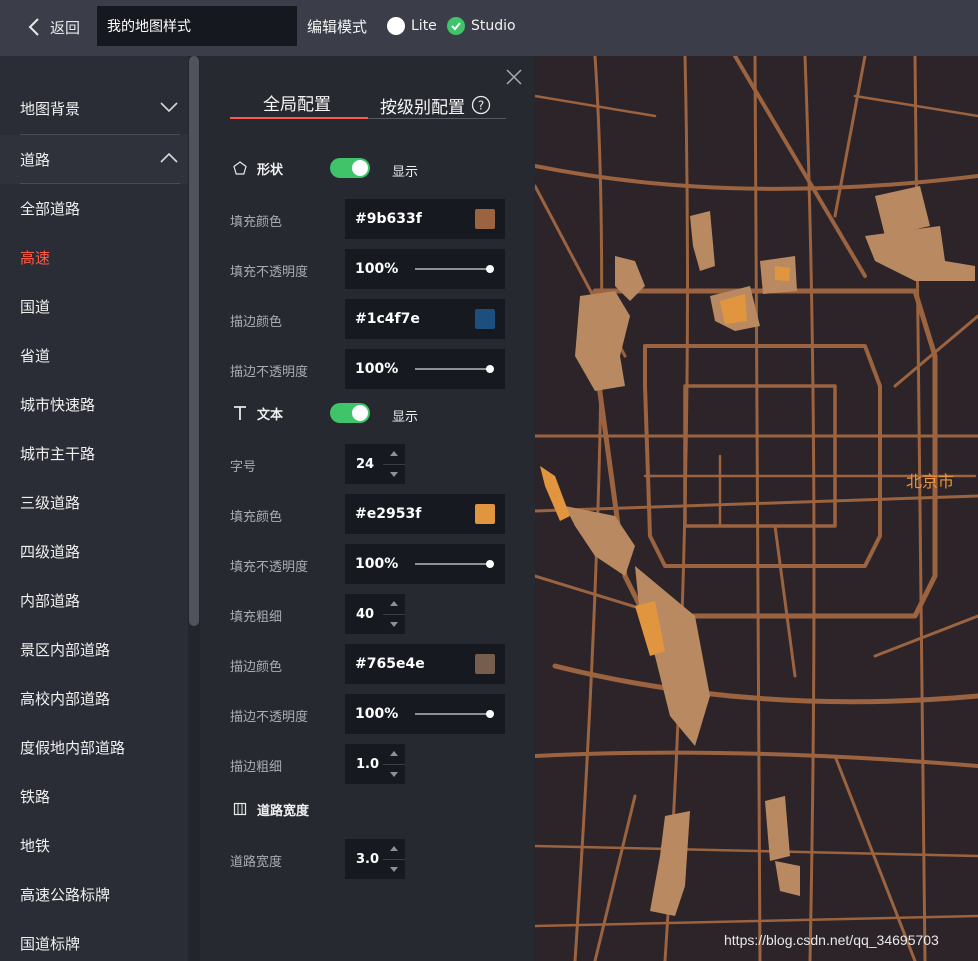  What do you see at coordinates (94, 108) in the screenshot?
I see `sidebar-group-map-background: 地图背景` at bounding box center [94, 108].